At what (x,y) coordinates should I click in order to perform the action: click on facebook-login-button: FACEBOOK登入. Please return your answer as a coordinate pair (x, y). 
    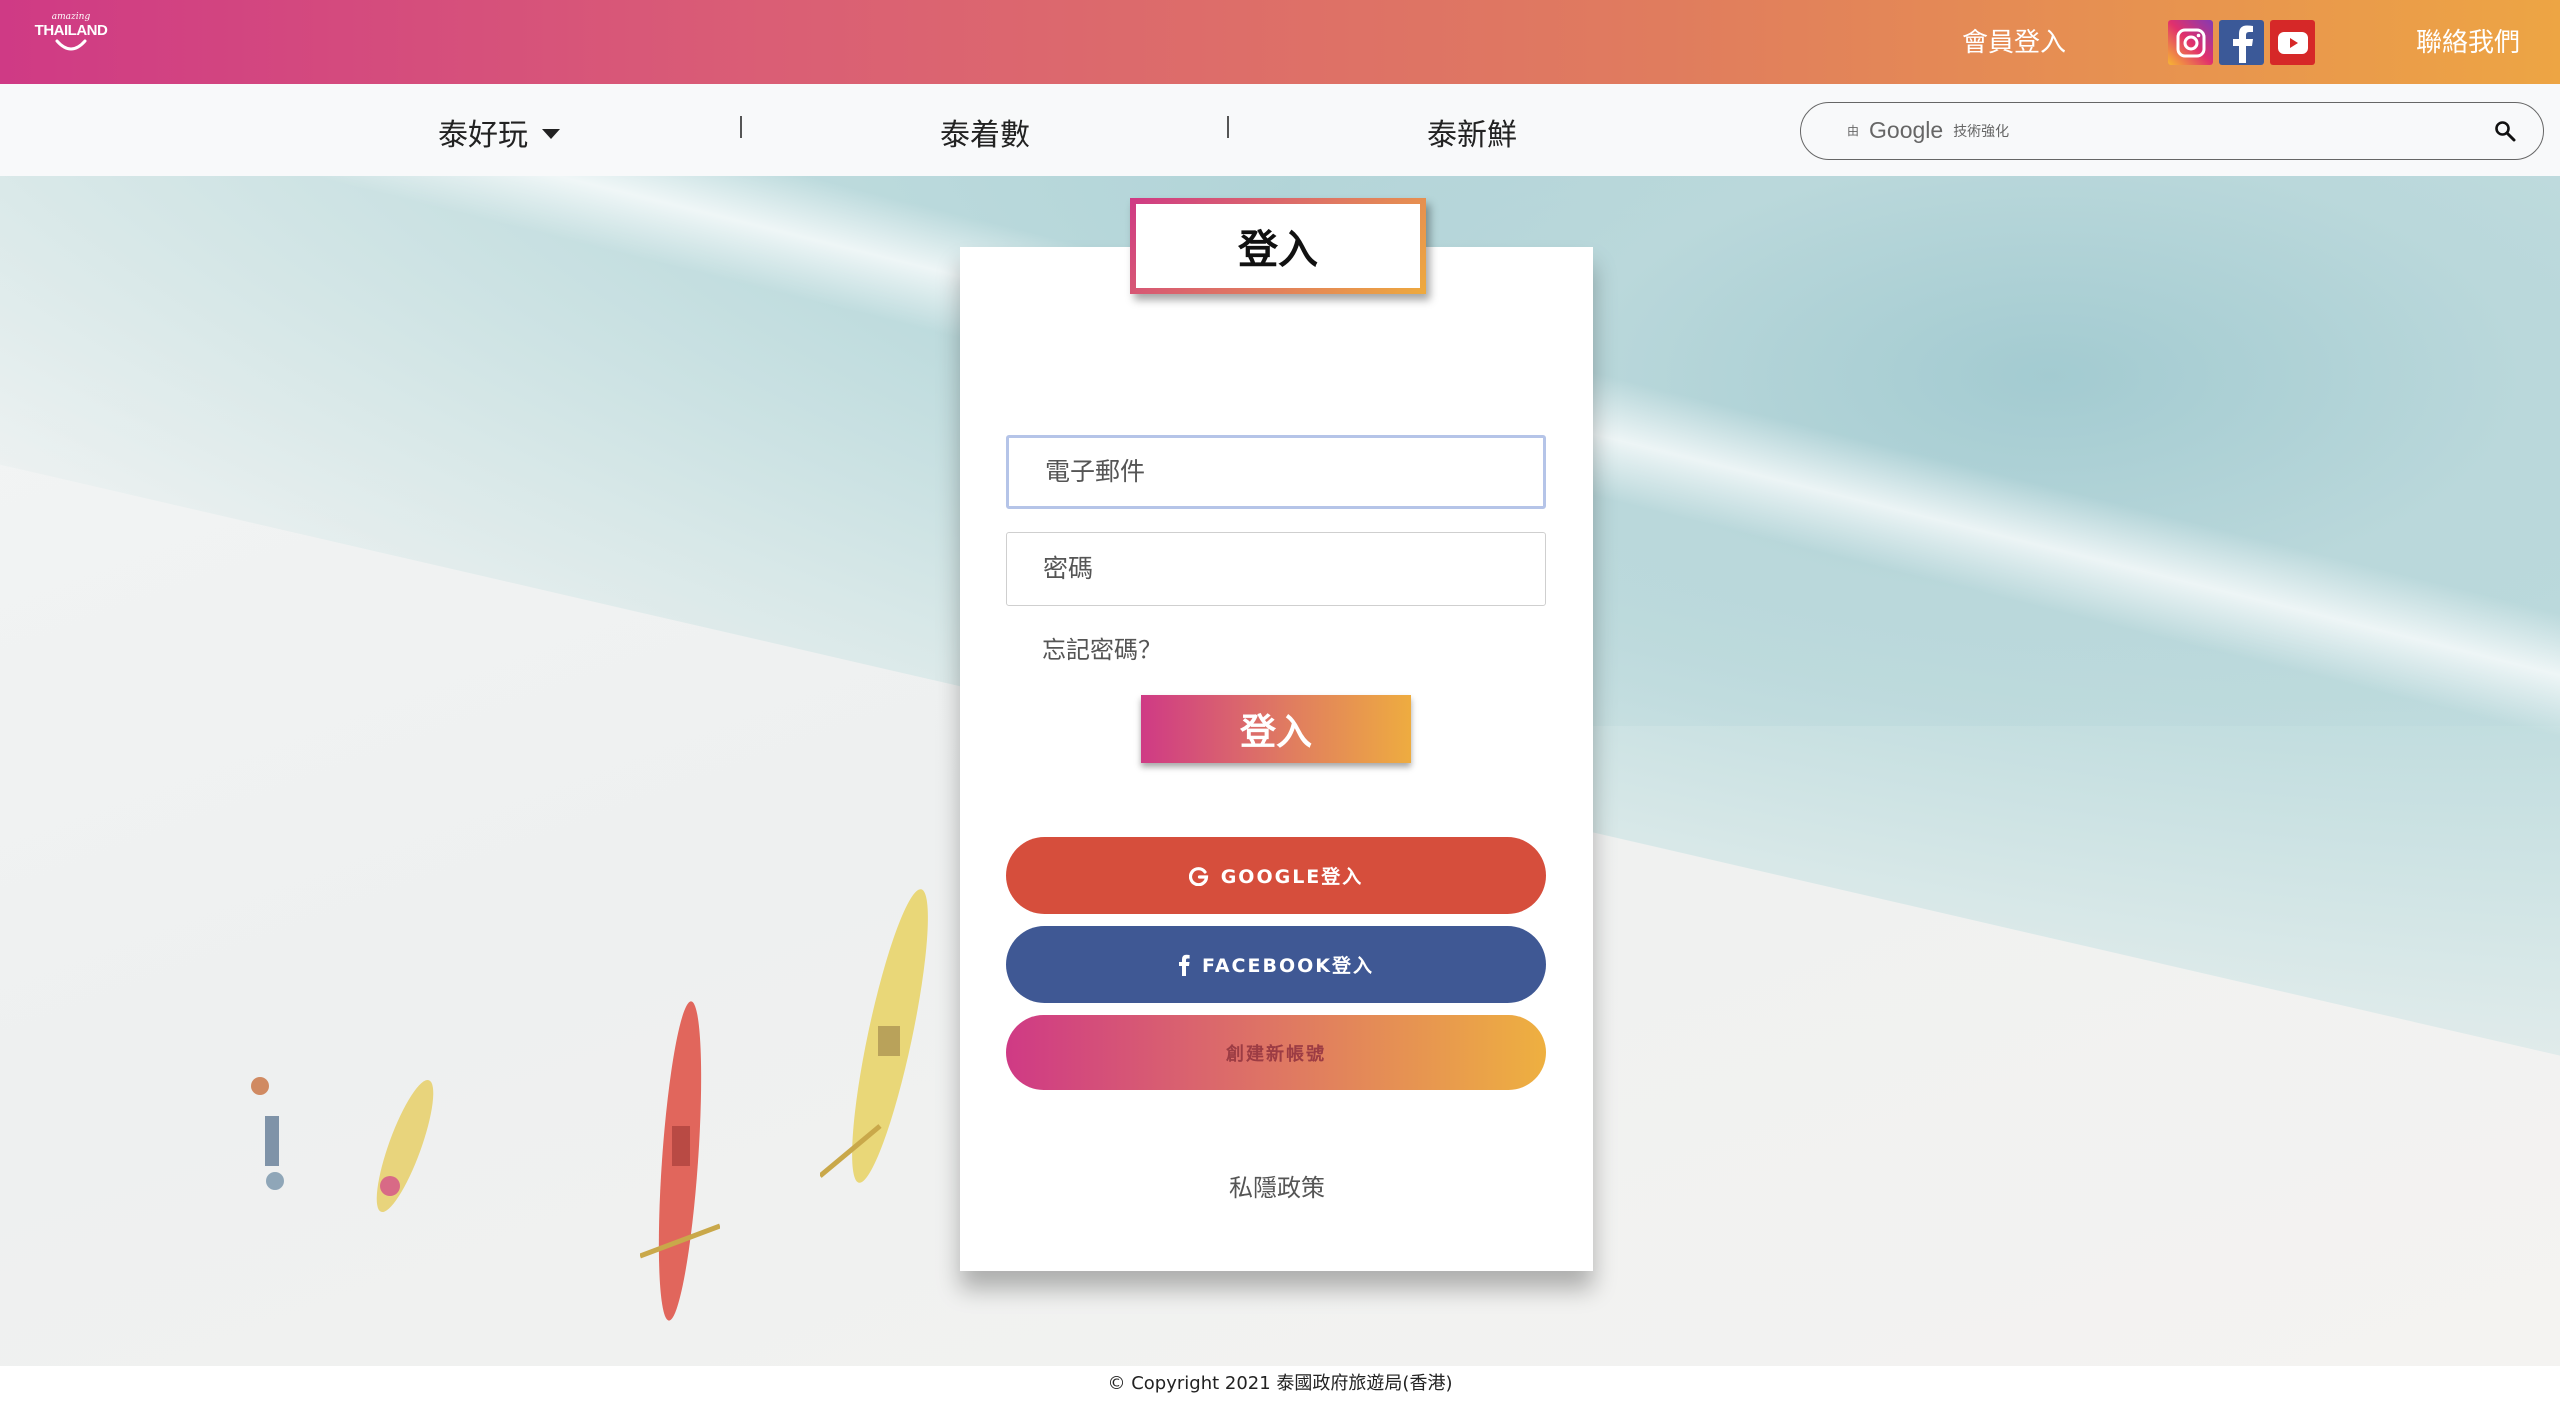
    Looking at the image, I should click on (1276, 964).